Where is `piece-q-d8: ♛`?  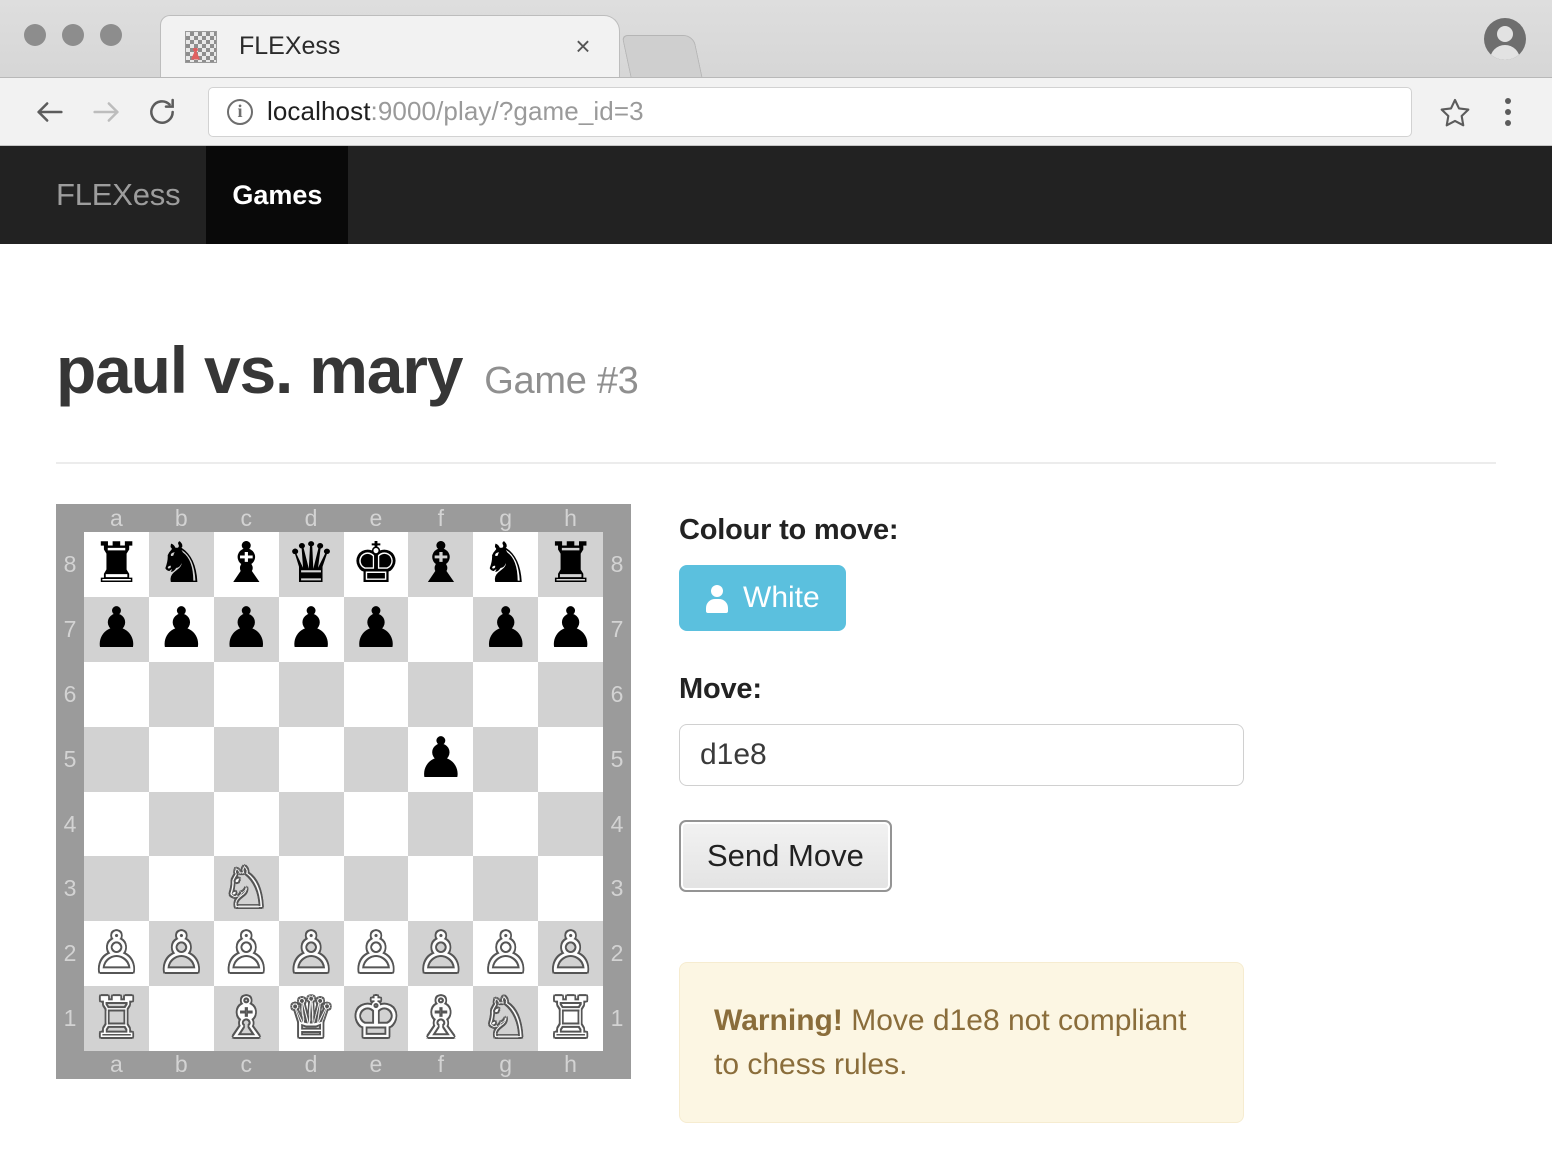
piece-q-d8: ♛ is located at coordinates (311, 564).